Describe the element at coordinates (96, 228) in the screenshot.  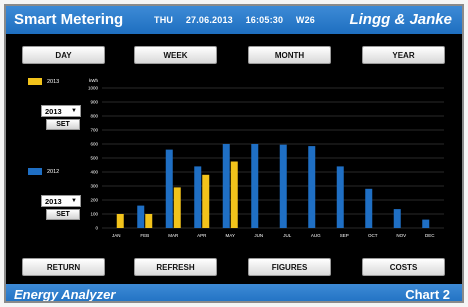
I see `y-tick-label: 0` at that location.